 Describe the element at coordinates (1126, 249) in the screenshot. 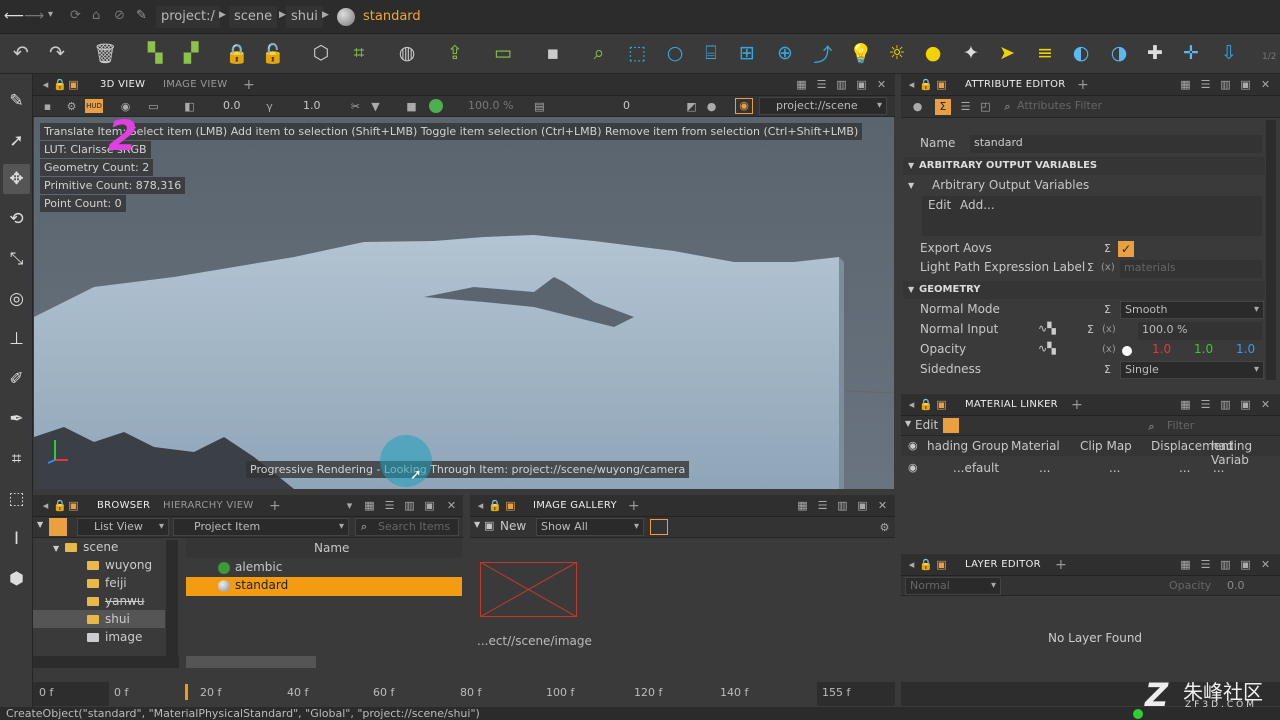

I see `export-aovs-checkbox: ✓` at that location.